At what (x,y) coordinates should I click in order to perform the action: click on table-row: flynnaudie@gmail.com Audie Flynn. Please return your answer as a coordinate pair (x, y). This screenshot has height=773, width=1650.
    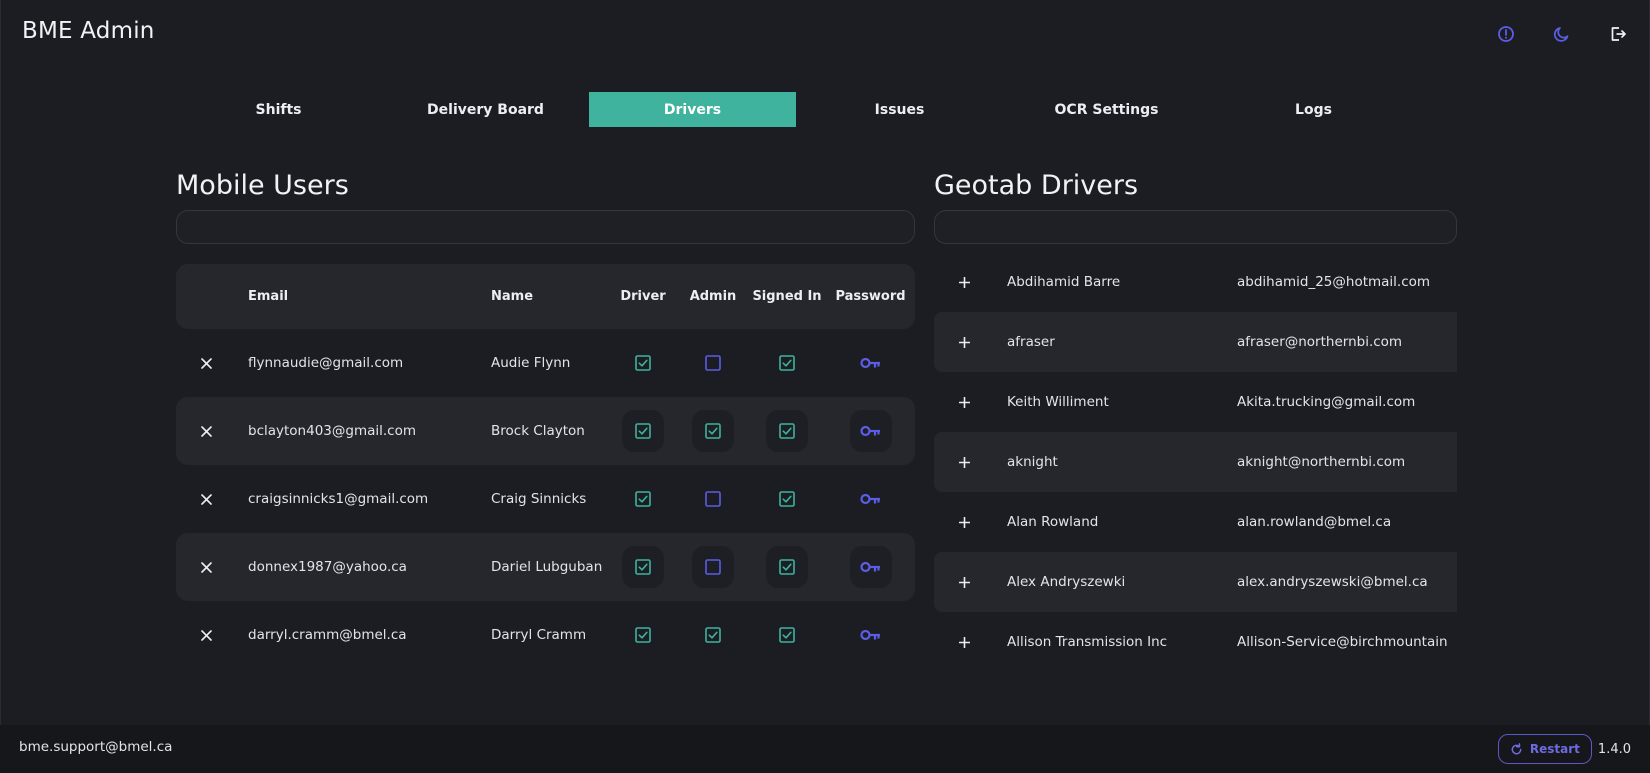
    Looking at the image, I should click on (545, 363).